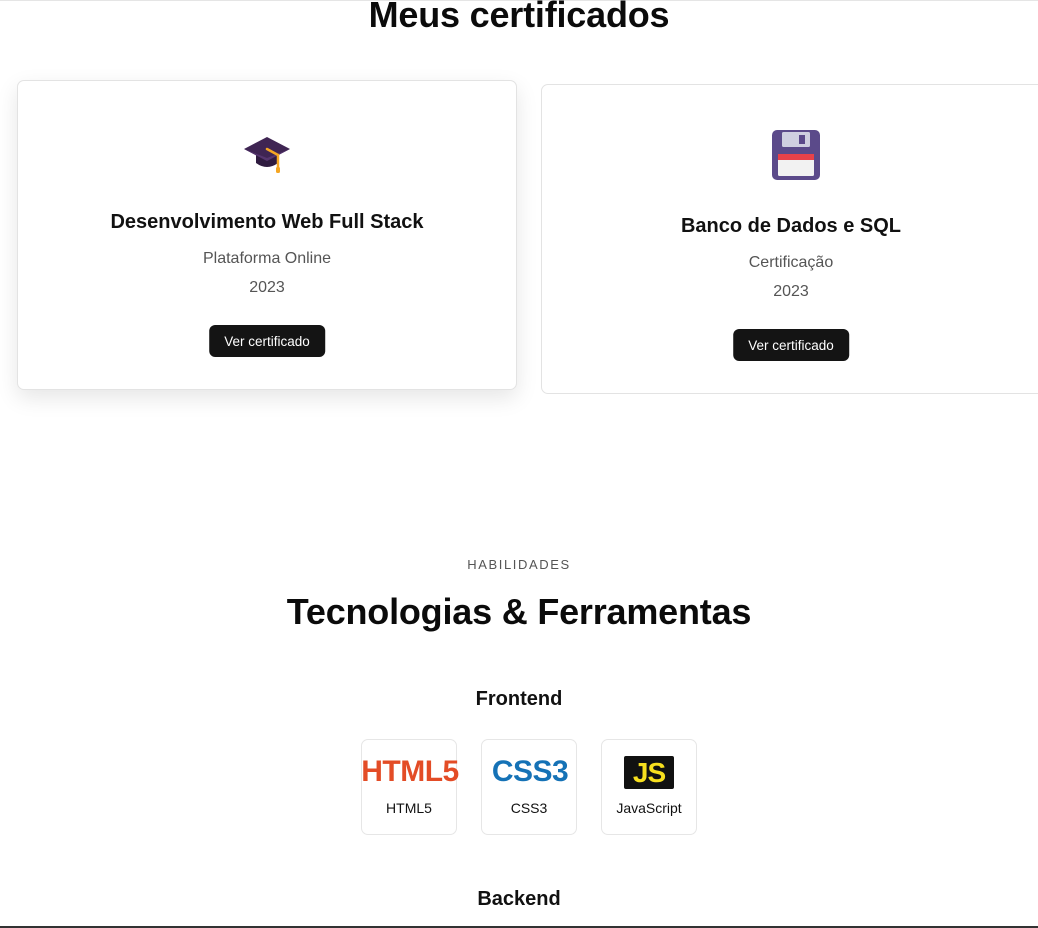 This screenshot has width=1038, height=928. I want to click on certificate-title: Desenvolvimento Web Full Stack, so click(267, 222).